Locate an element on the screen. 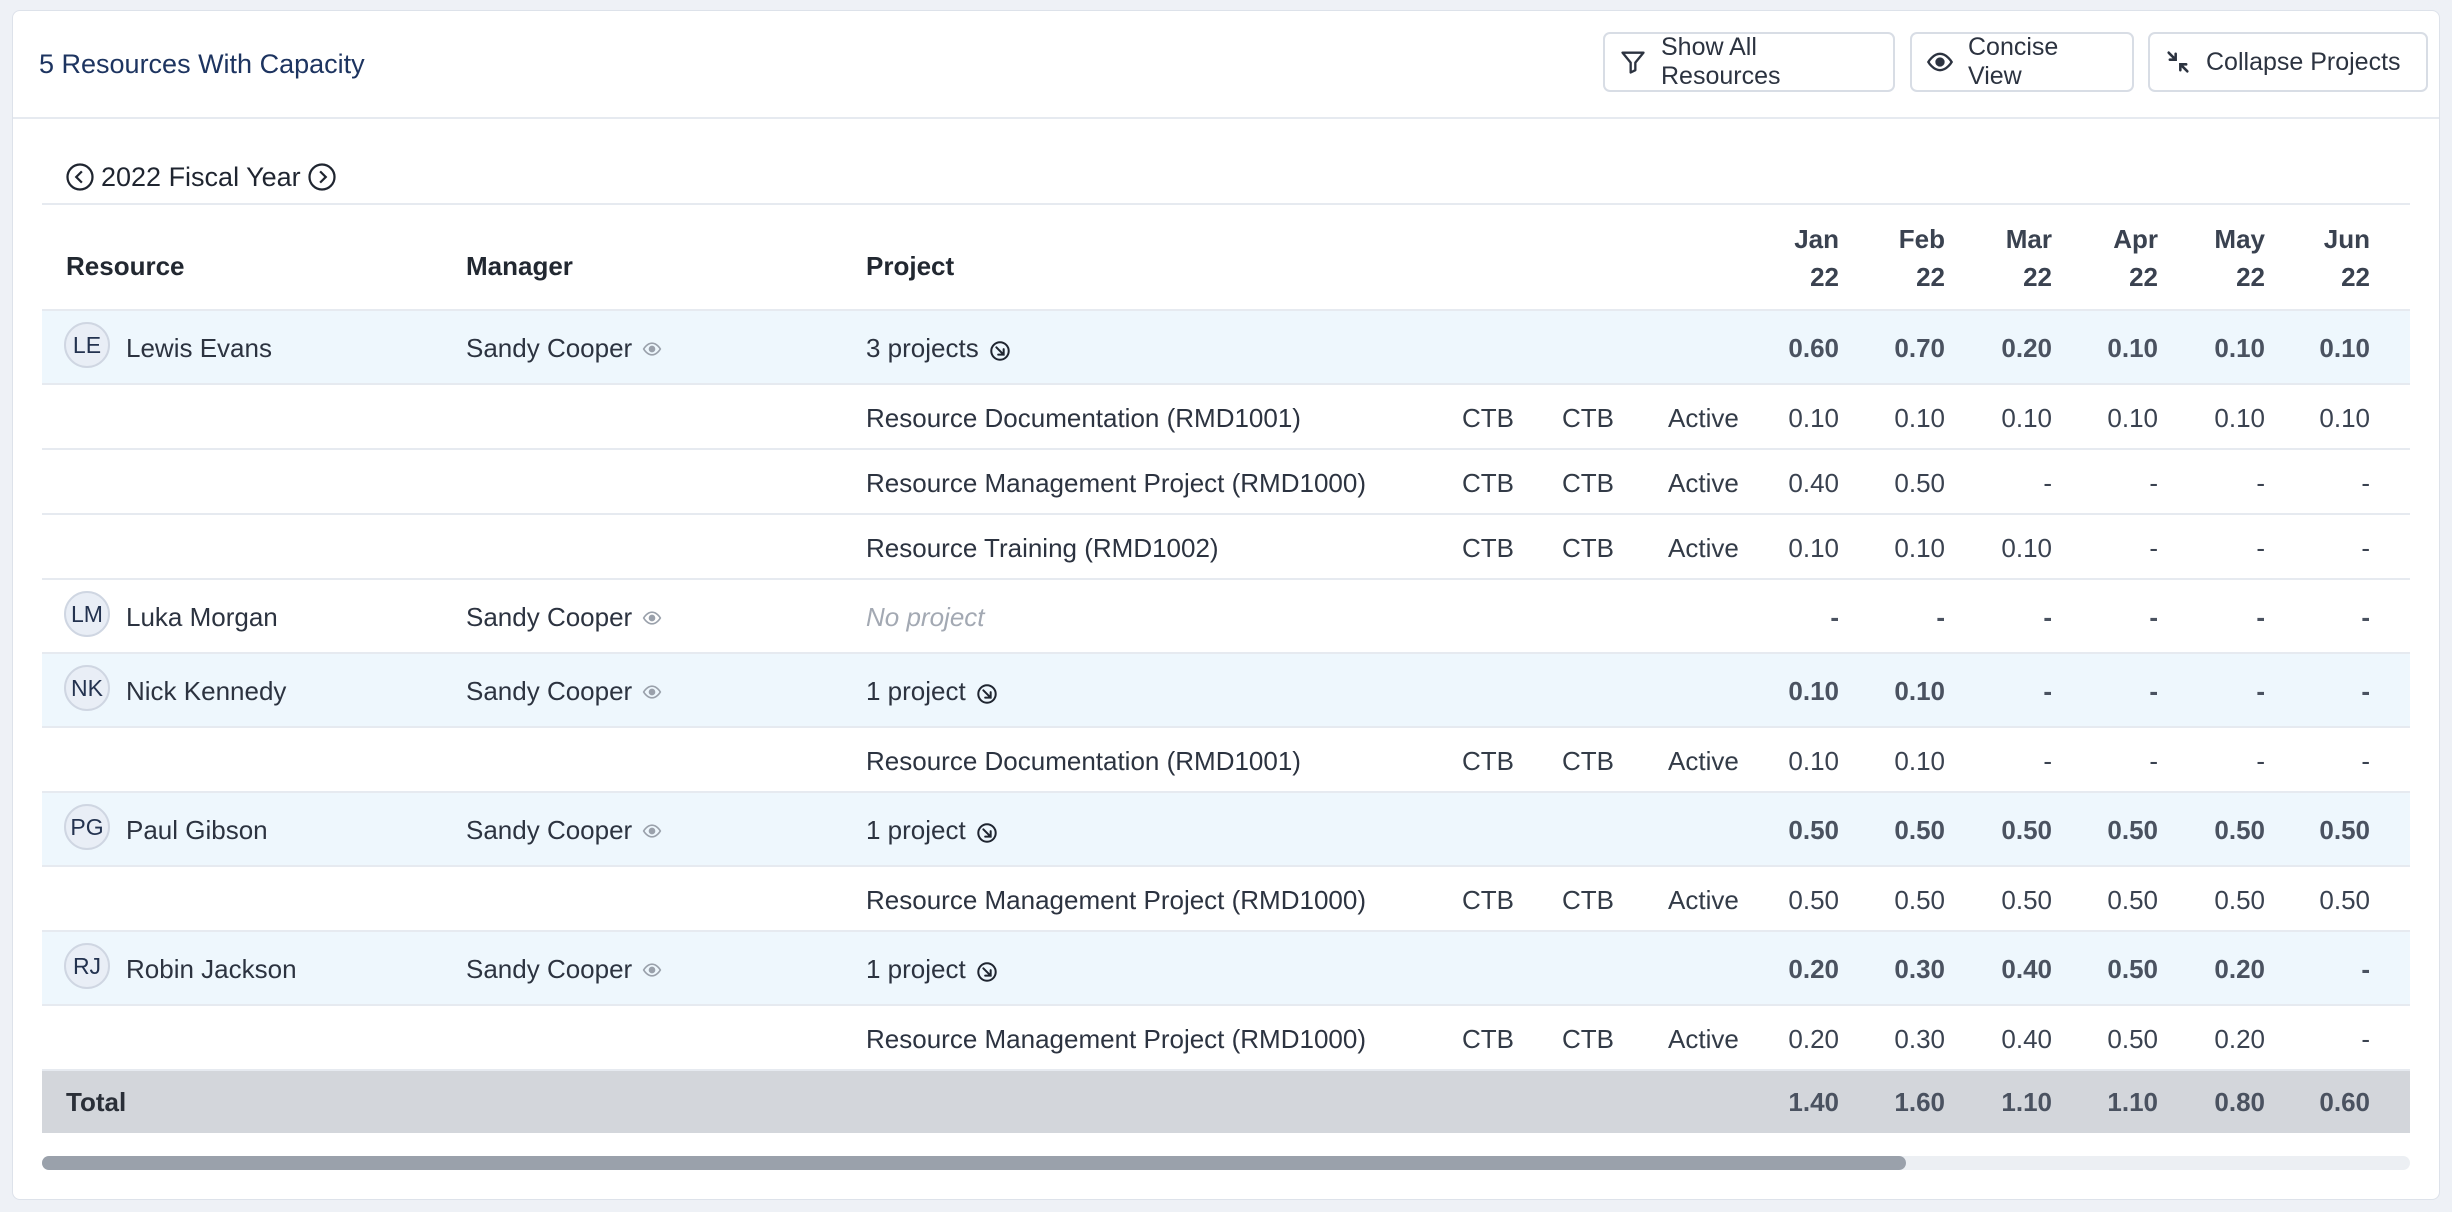 Image resolution: width=2452 pixels, height=1212 pixels. month-label: Jan is located at coordinates (1816, 239).